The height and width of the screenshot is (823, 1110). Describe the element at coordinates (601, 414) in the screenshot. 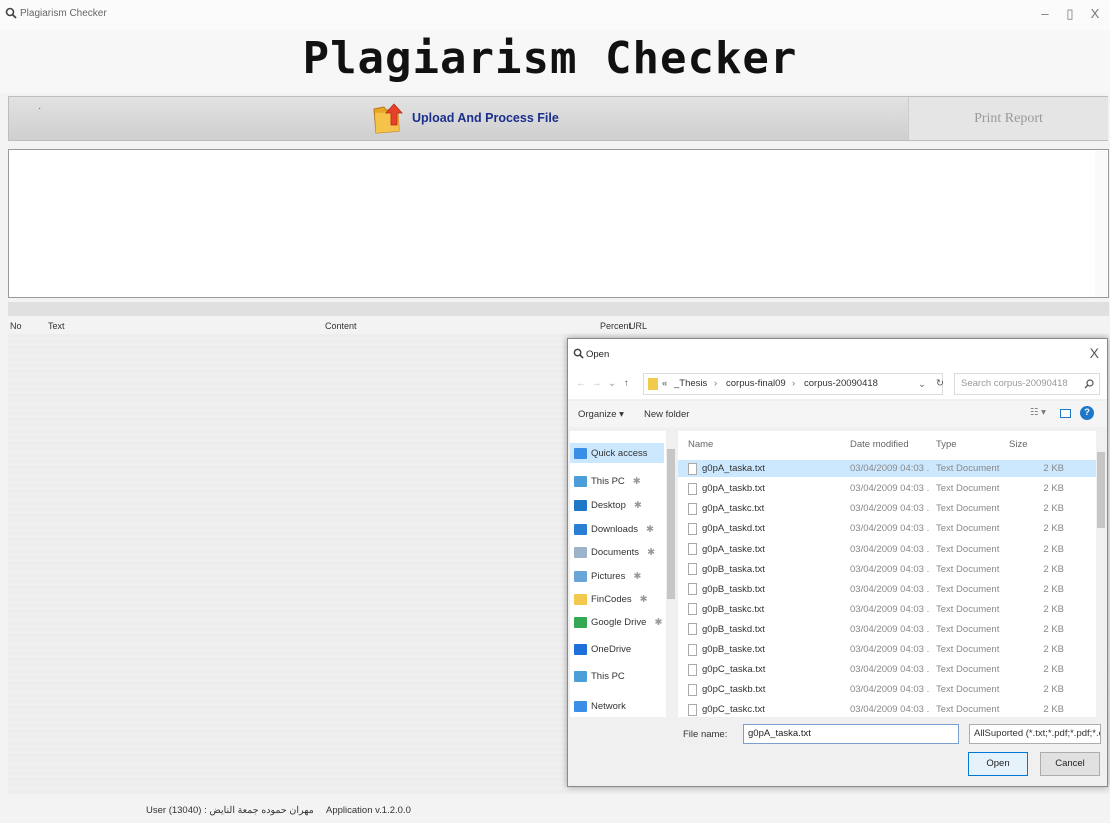

I see `organize-button: Organize ▾` at that location.